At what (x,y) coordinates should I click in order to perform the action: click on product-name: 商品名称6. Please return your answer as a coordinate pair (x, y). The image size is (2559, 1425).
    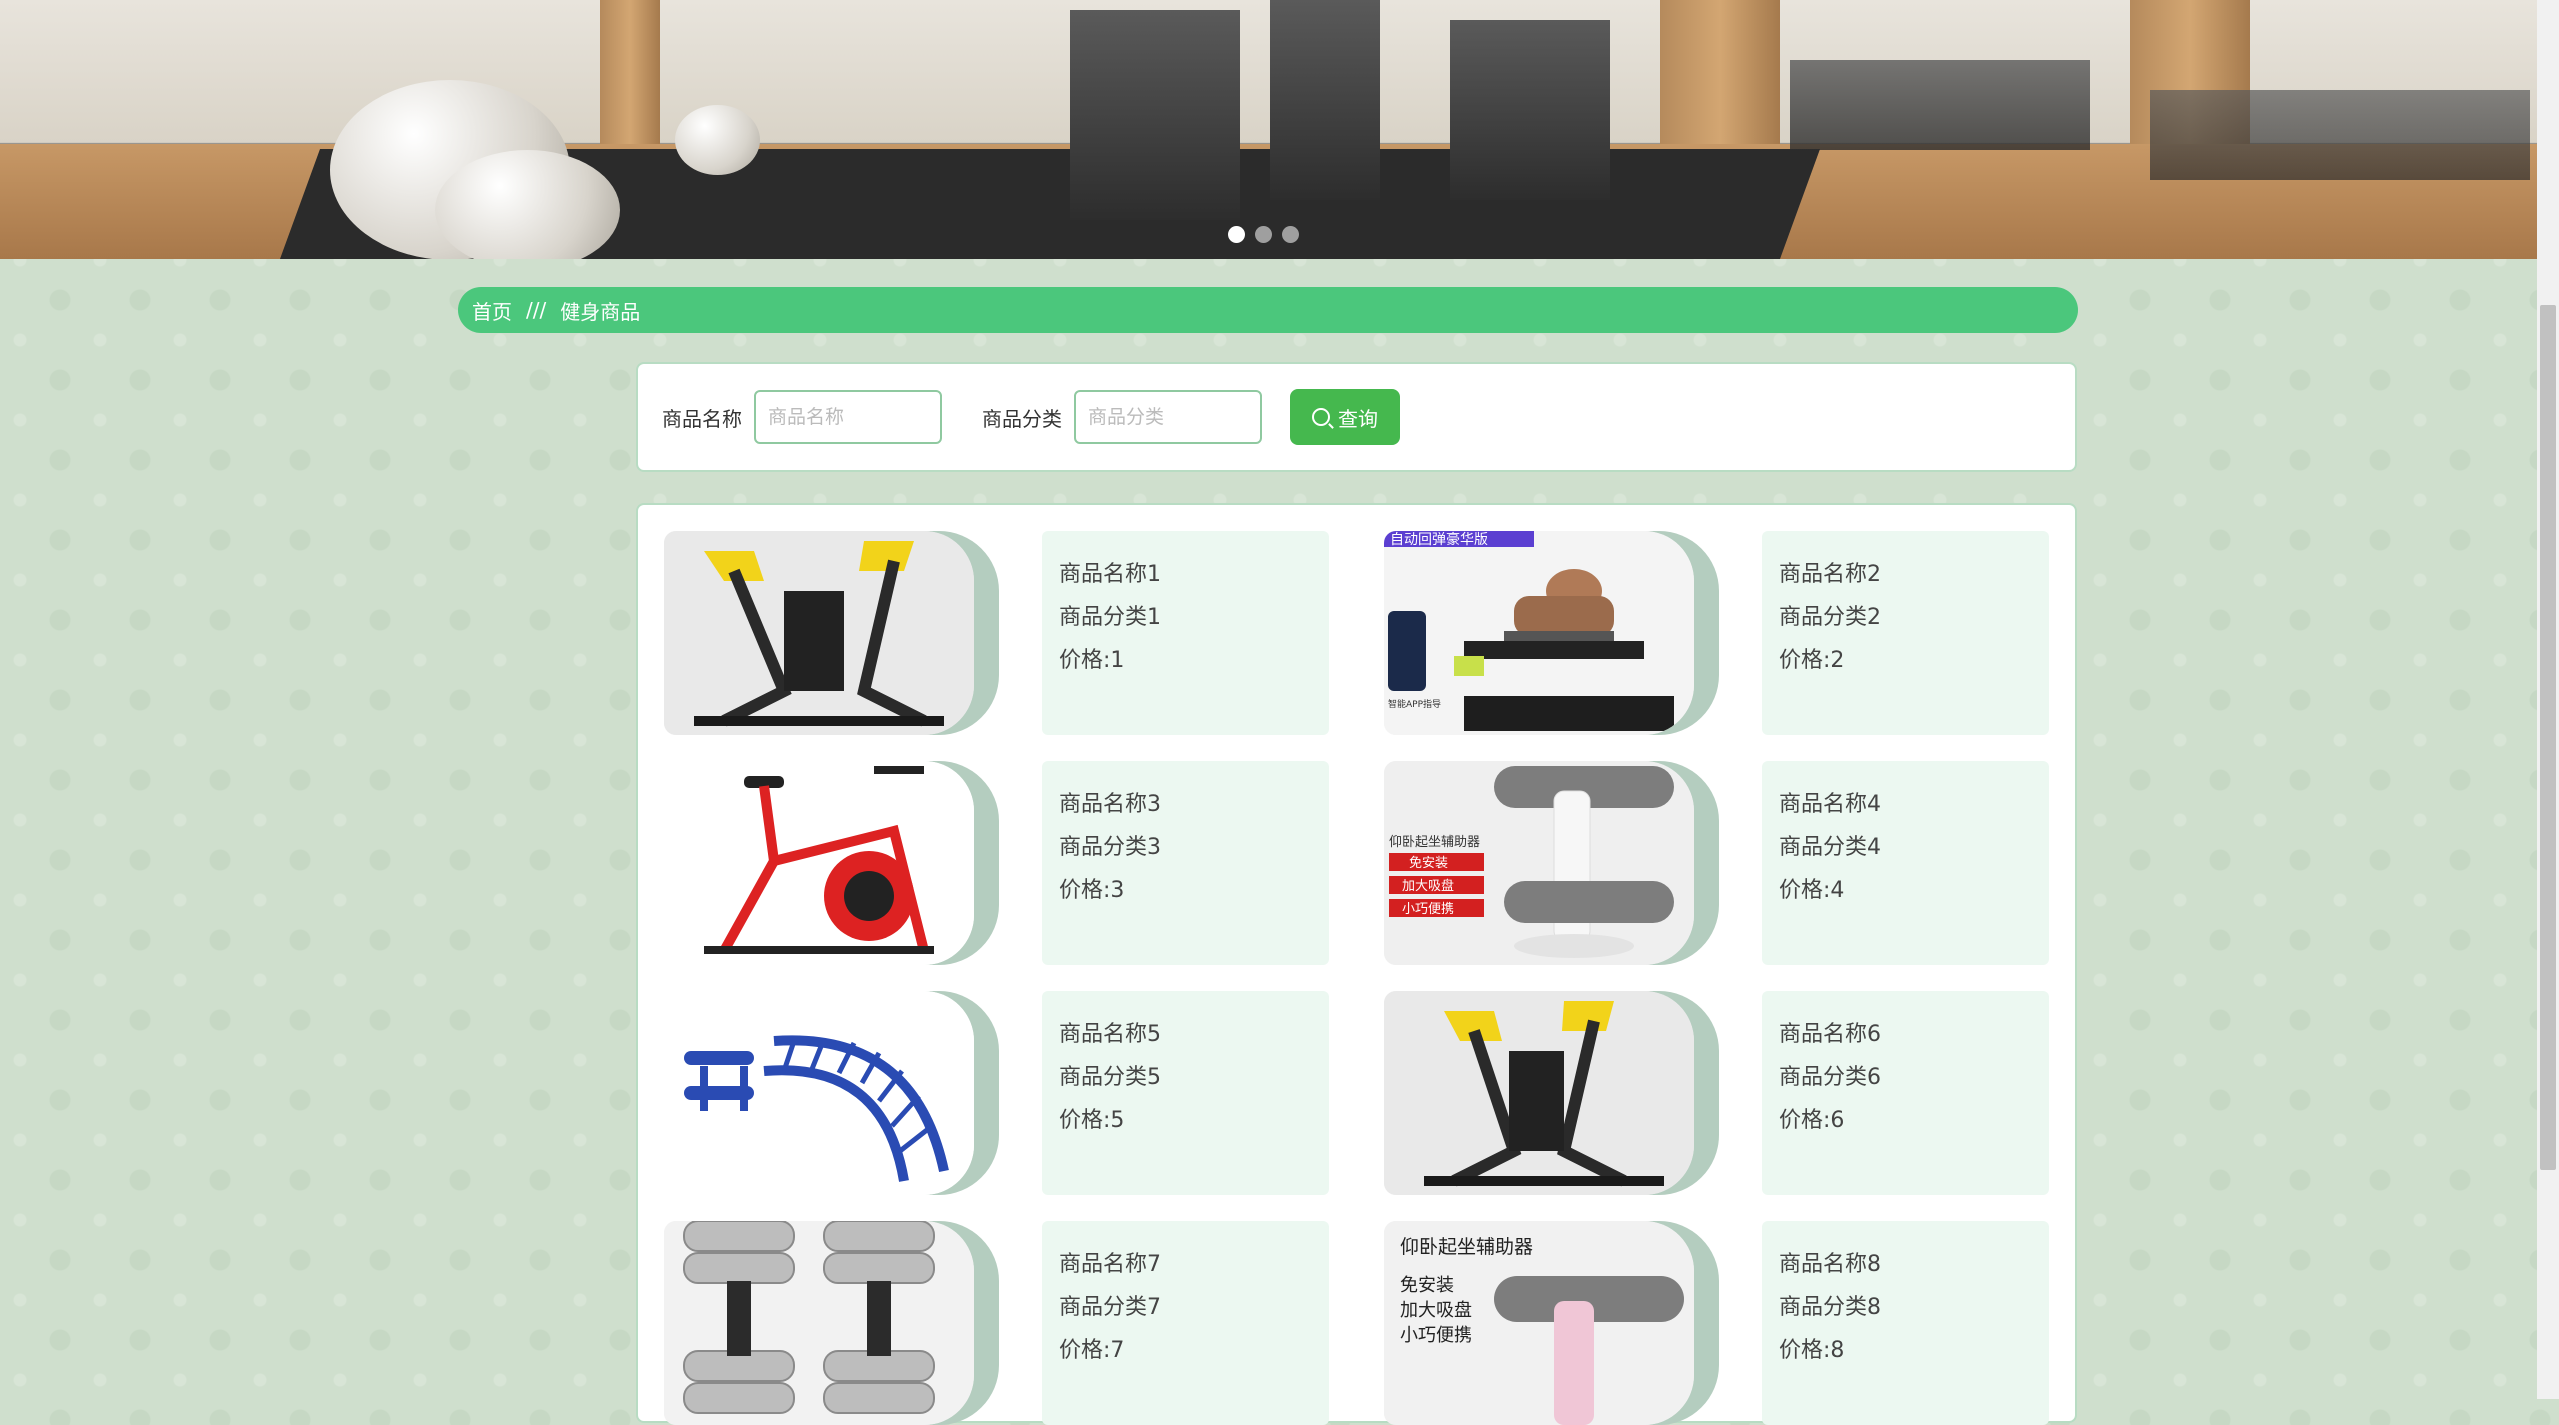
    Looking at the image, I should click on (1914, 1034).